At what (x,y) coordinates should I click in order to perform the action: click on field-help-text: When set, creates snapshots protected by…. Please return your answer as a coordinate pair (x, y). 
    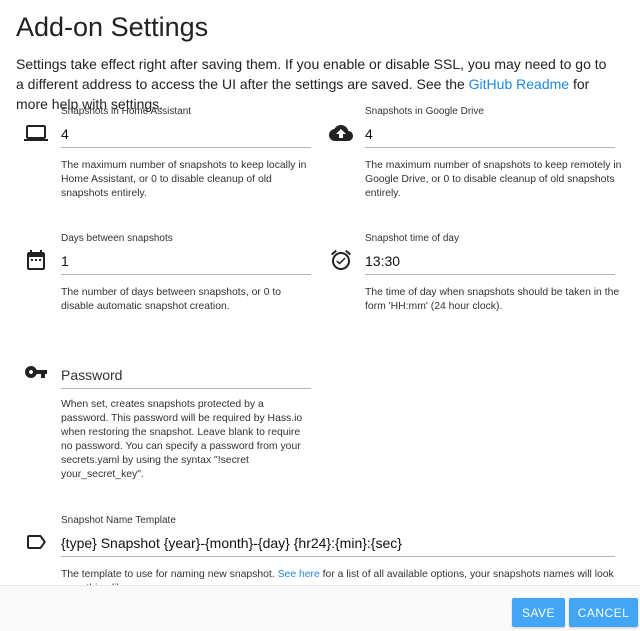
    Looking at the image, I should click on (182, 439).